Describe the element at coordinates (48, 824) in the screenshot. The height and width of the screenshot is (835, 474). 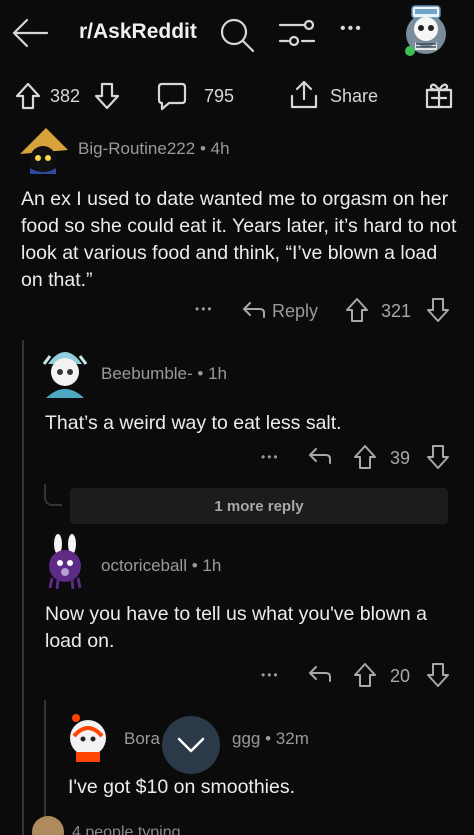
I see `typing-avatar` at that location.